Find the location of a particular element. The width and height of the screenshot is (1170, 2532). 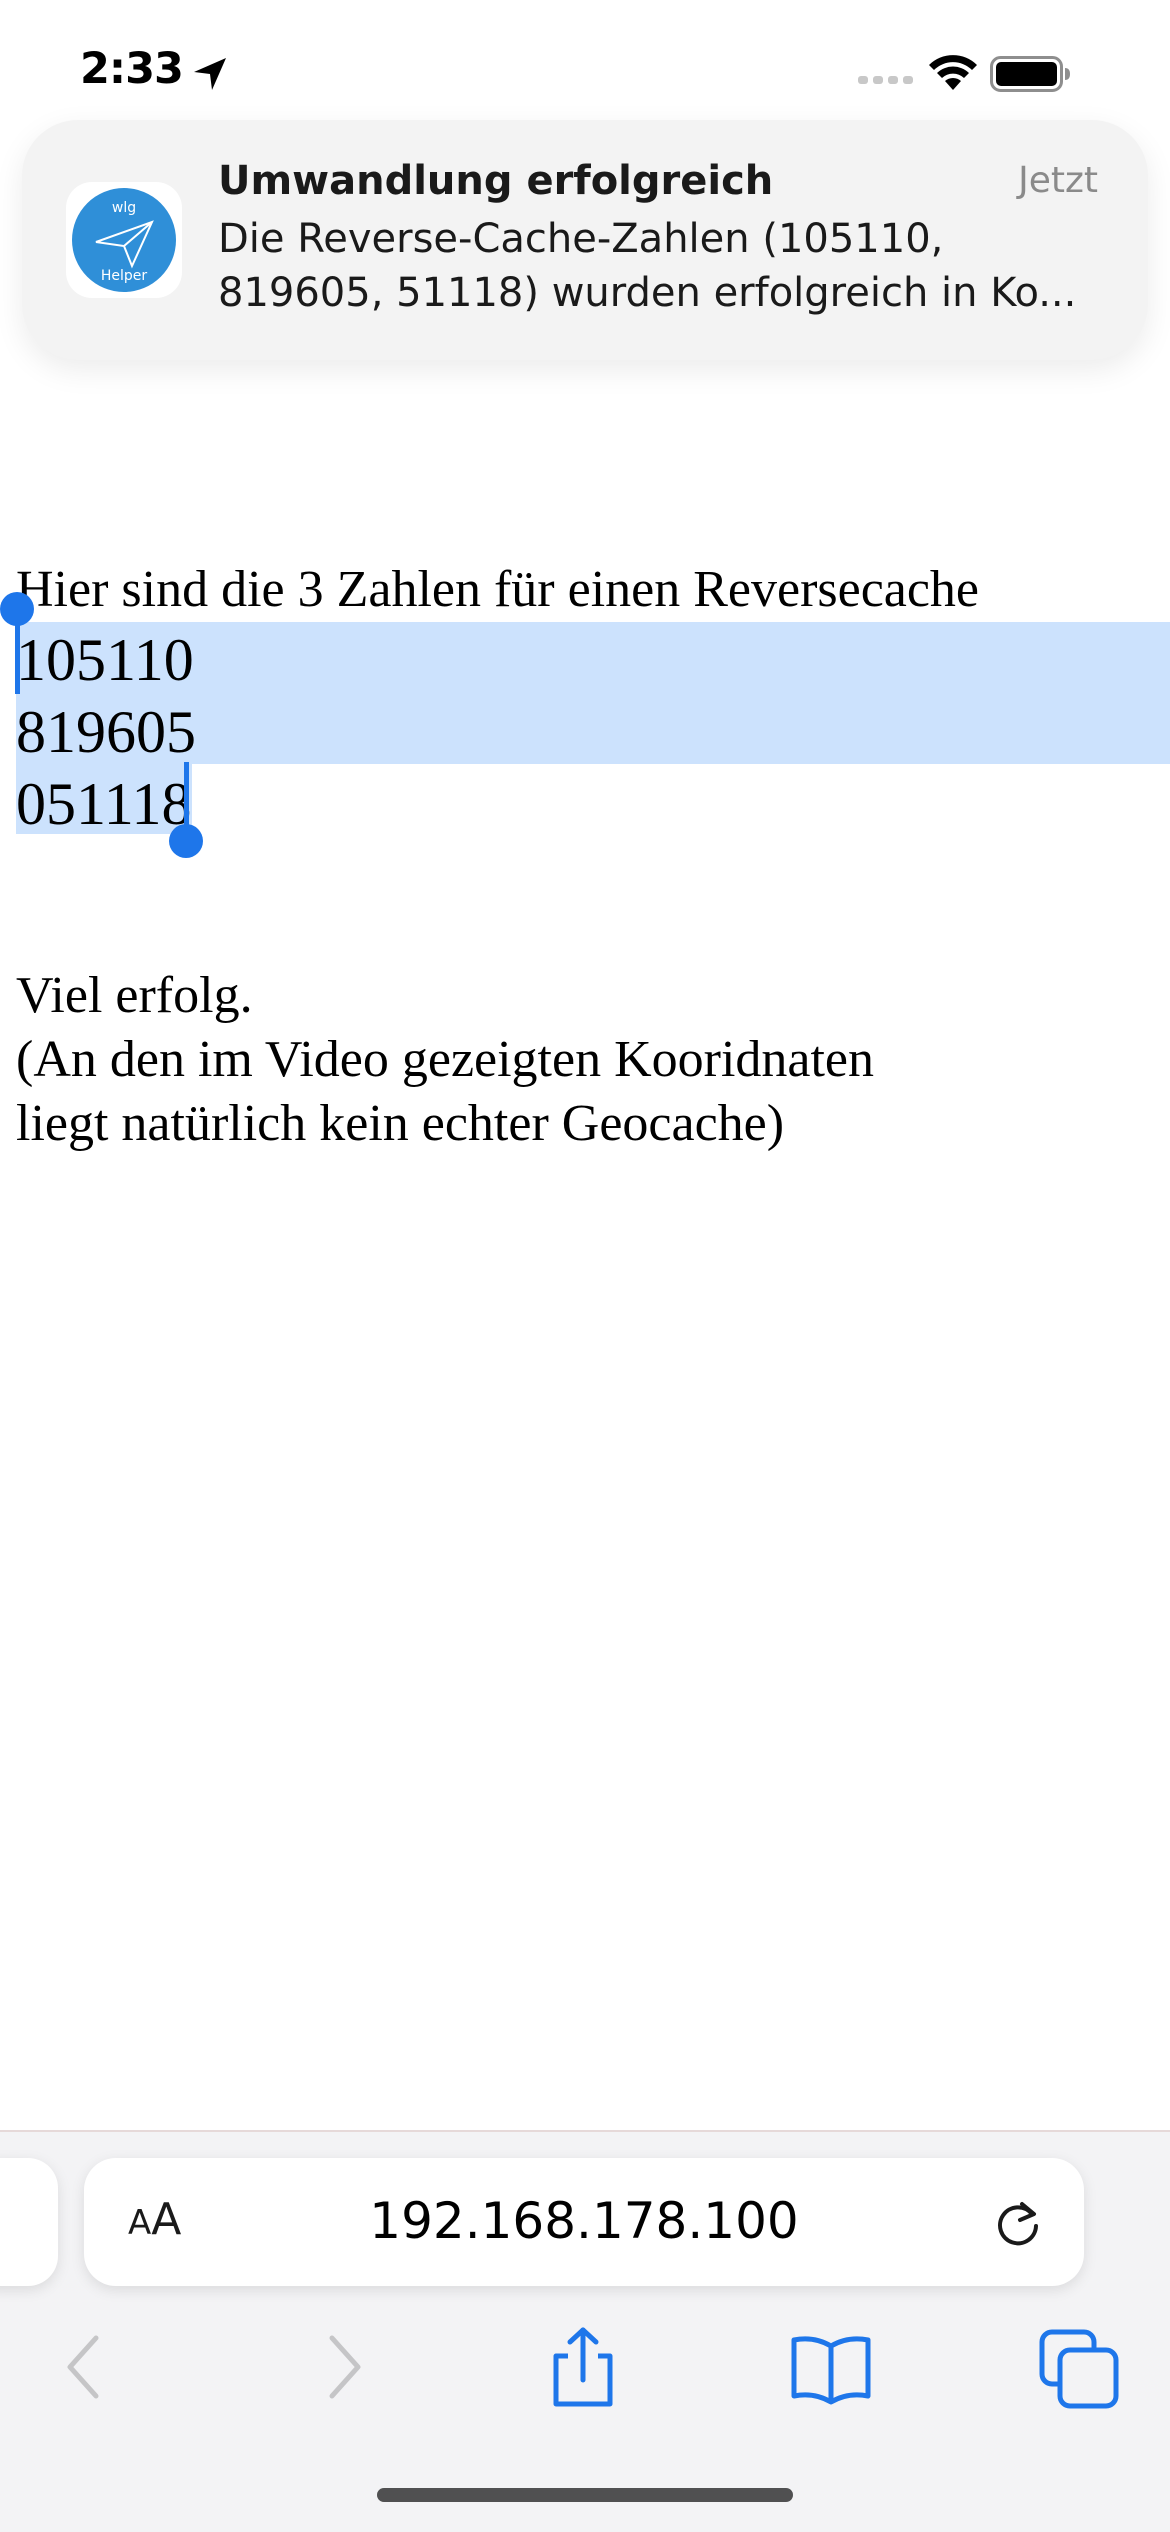

app-icon-label-top: wlg is located at coordinates (124, 208).